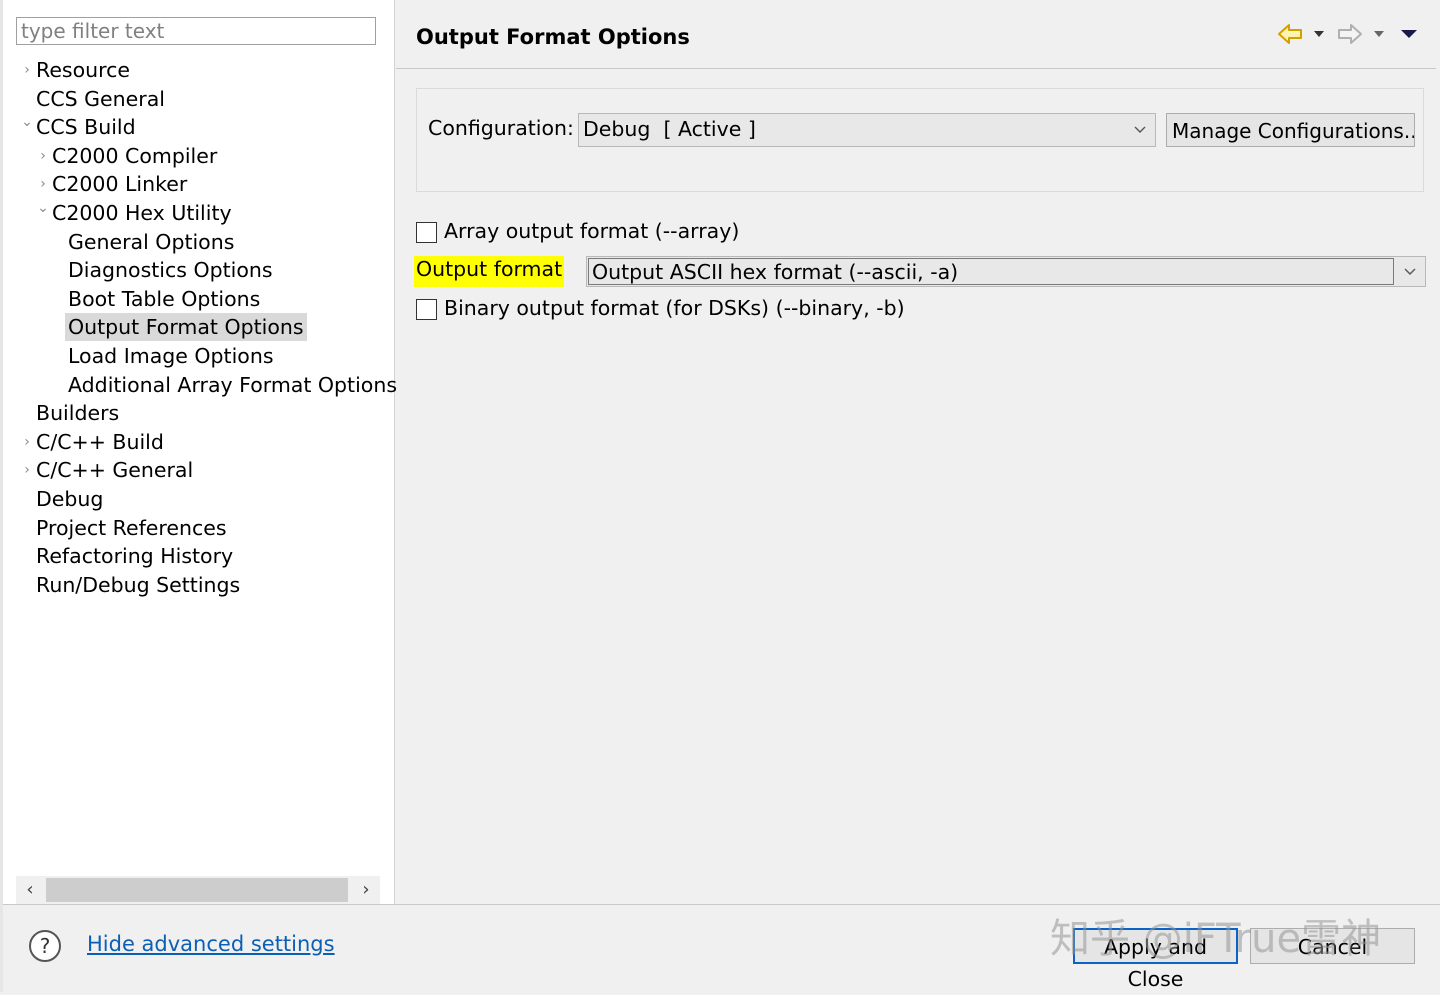 Image resolution: width=1440 pixels, height=995 pixels. I want to click on tree-item: ⌄ CCS Build, so click(198, 127).